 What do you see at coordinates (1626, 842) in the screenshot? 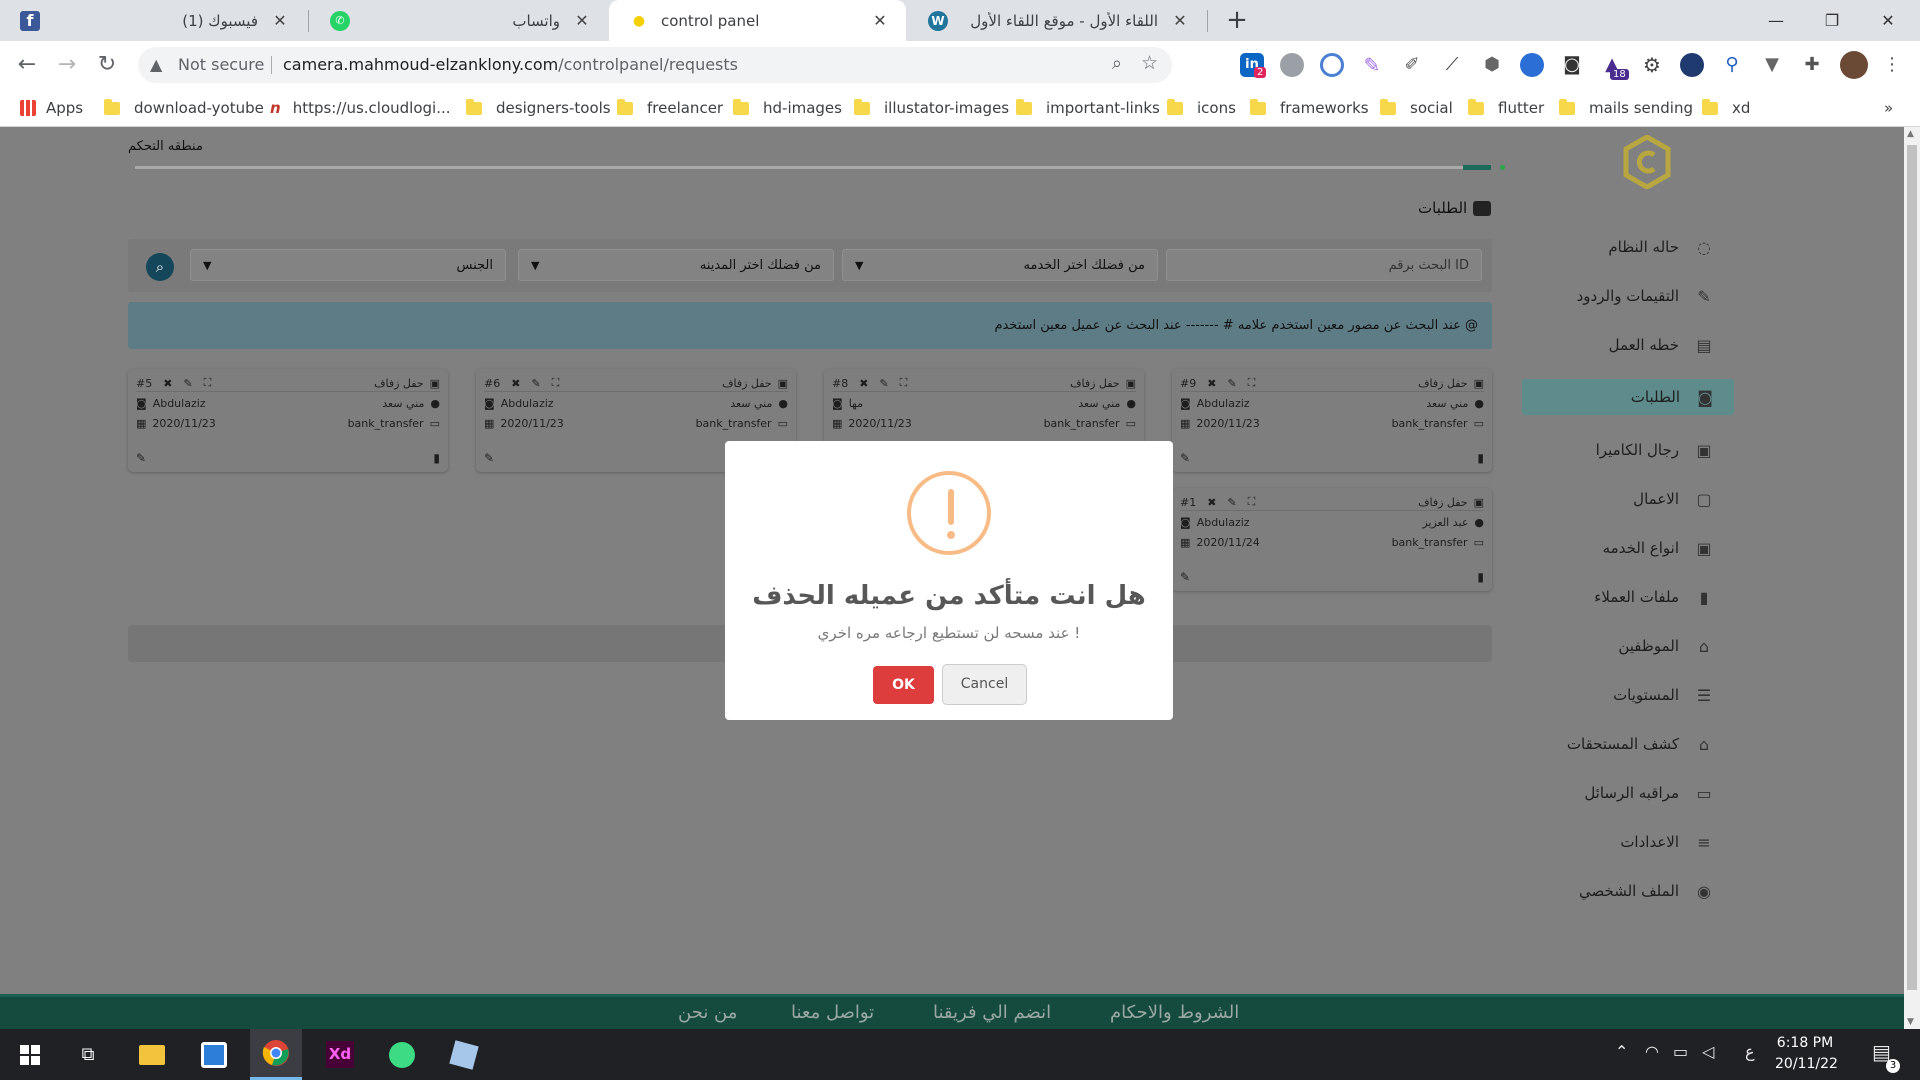
I see `sidebar-item-settings: الاعدادات ≡` at bounding box center [1626, 842].